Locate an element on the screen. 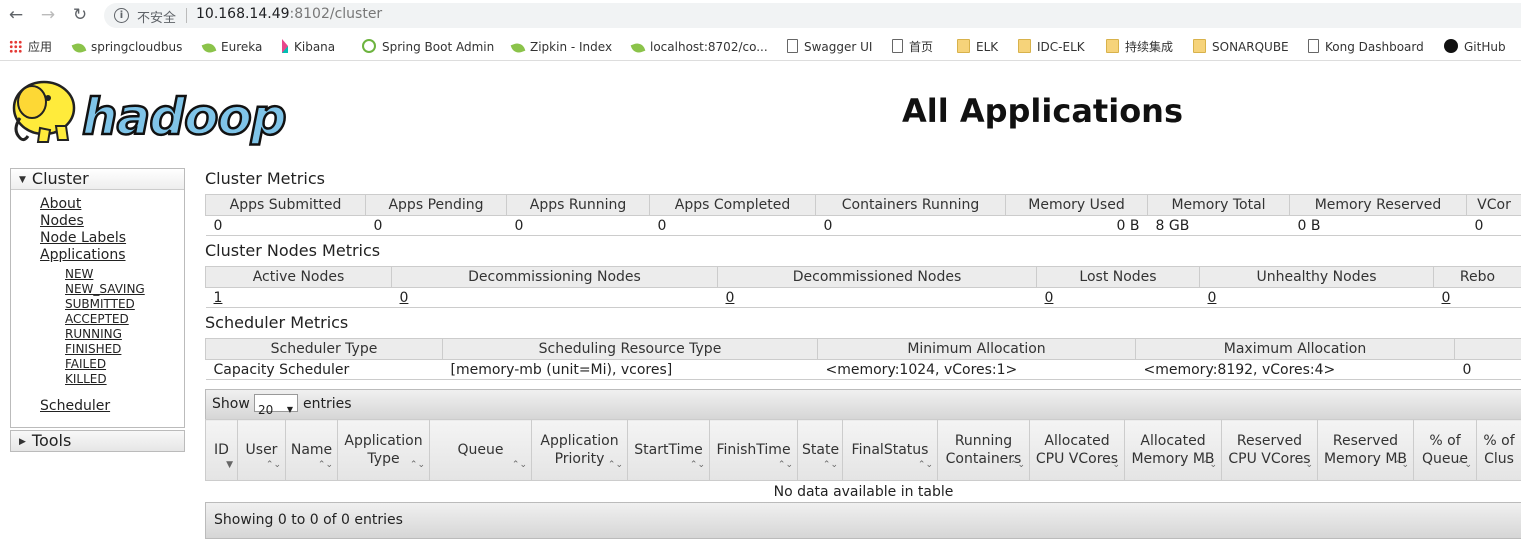 This screenshot has height=551, width=1521. column-header: FinishTime ⌃⌄ is located at coordinates (753, 450).